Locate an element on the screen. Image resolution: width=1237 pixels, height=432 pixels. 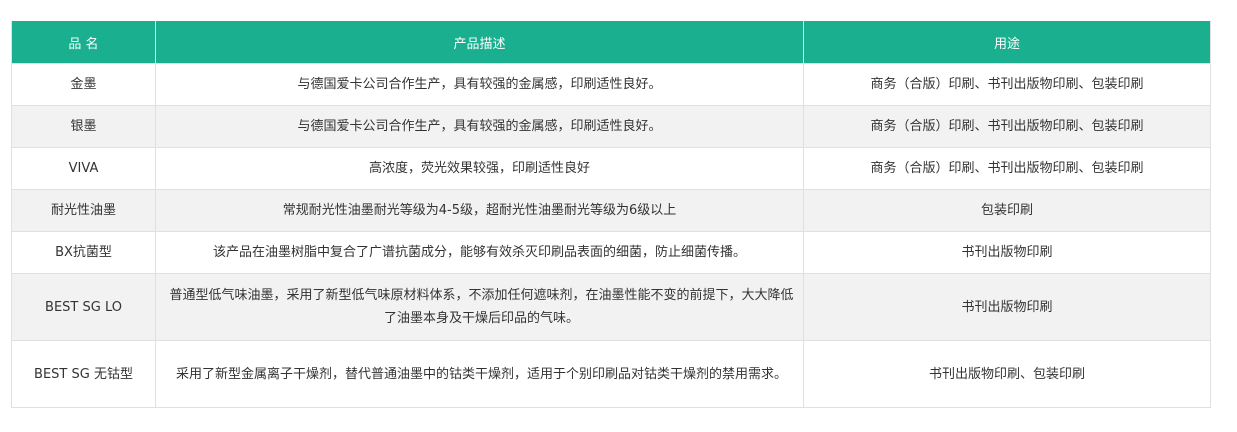
product-usage-cell: 包装印刷 is located at coordinates (1007, 210).